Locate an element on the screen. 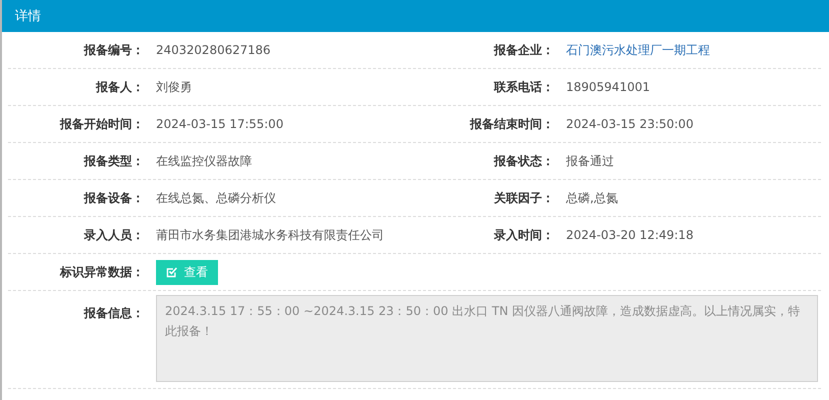  field-label: 报备编号： is located at coordinates (113, 50).